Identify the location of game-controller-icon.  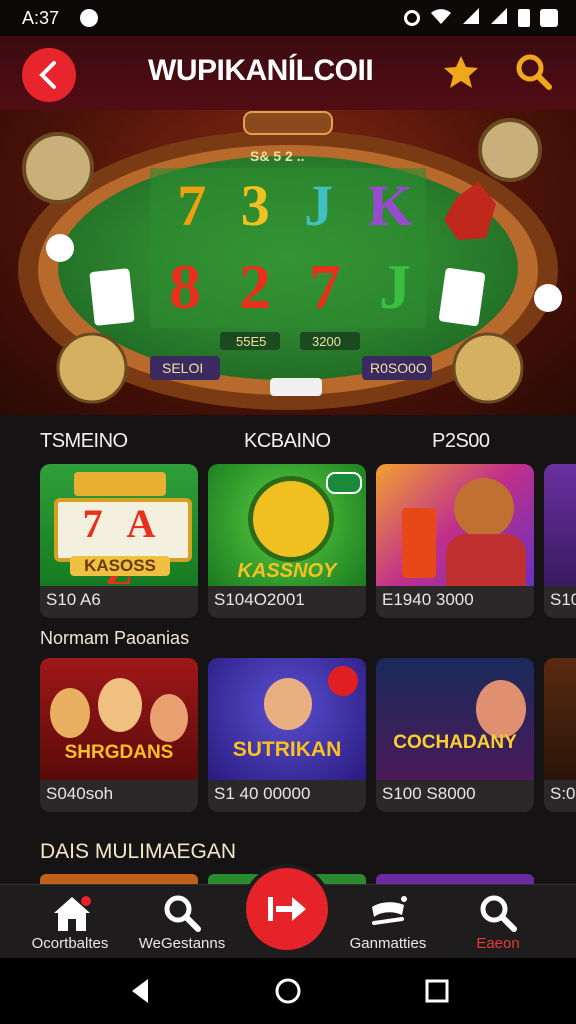
(389, 910).